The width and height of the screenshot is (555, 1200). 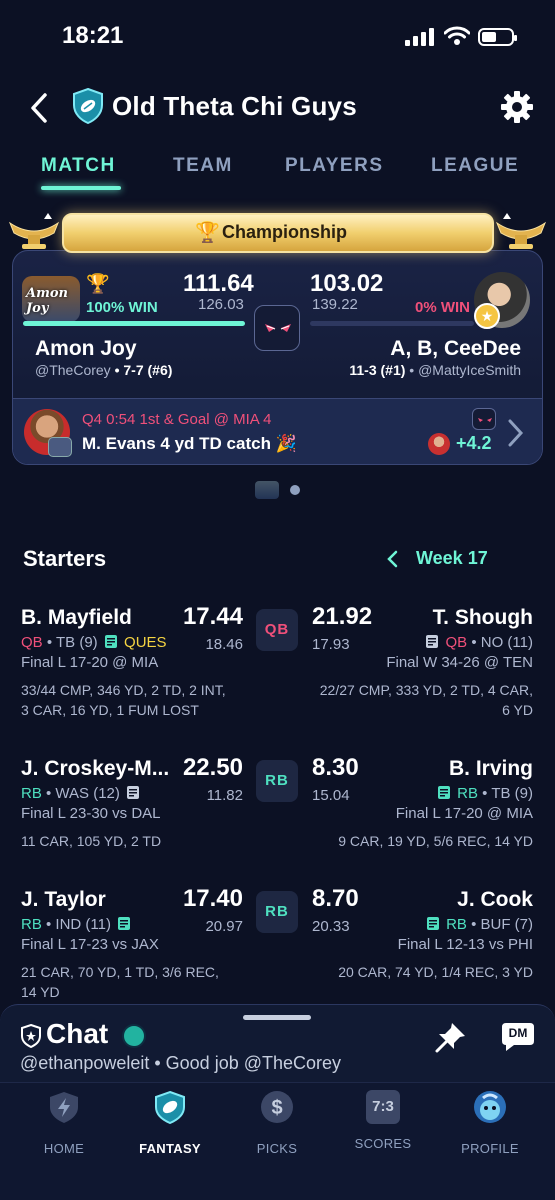 What do you see at coordinates (331, 926) in the screenshot?
I see `player-projected-right: 20.33` at bounding box center [331, 926].